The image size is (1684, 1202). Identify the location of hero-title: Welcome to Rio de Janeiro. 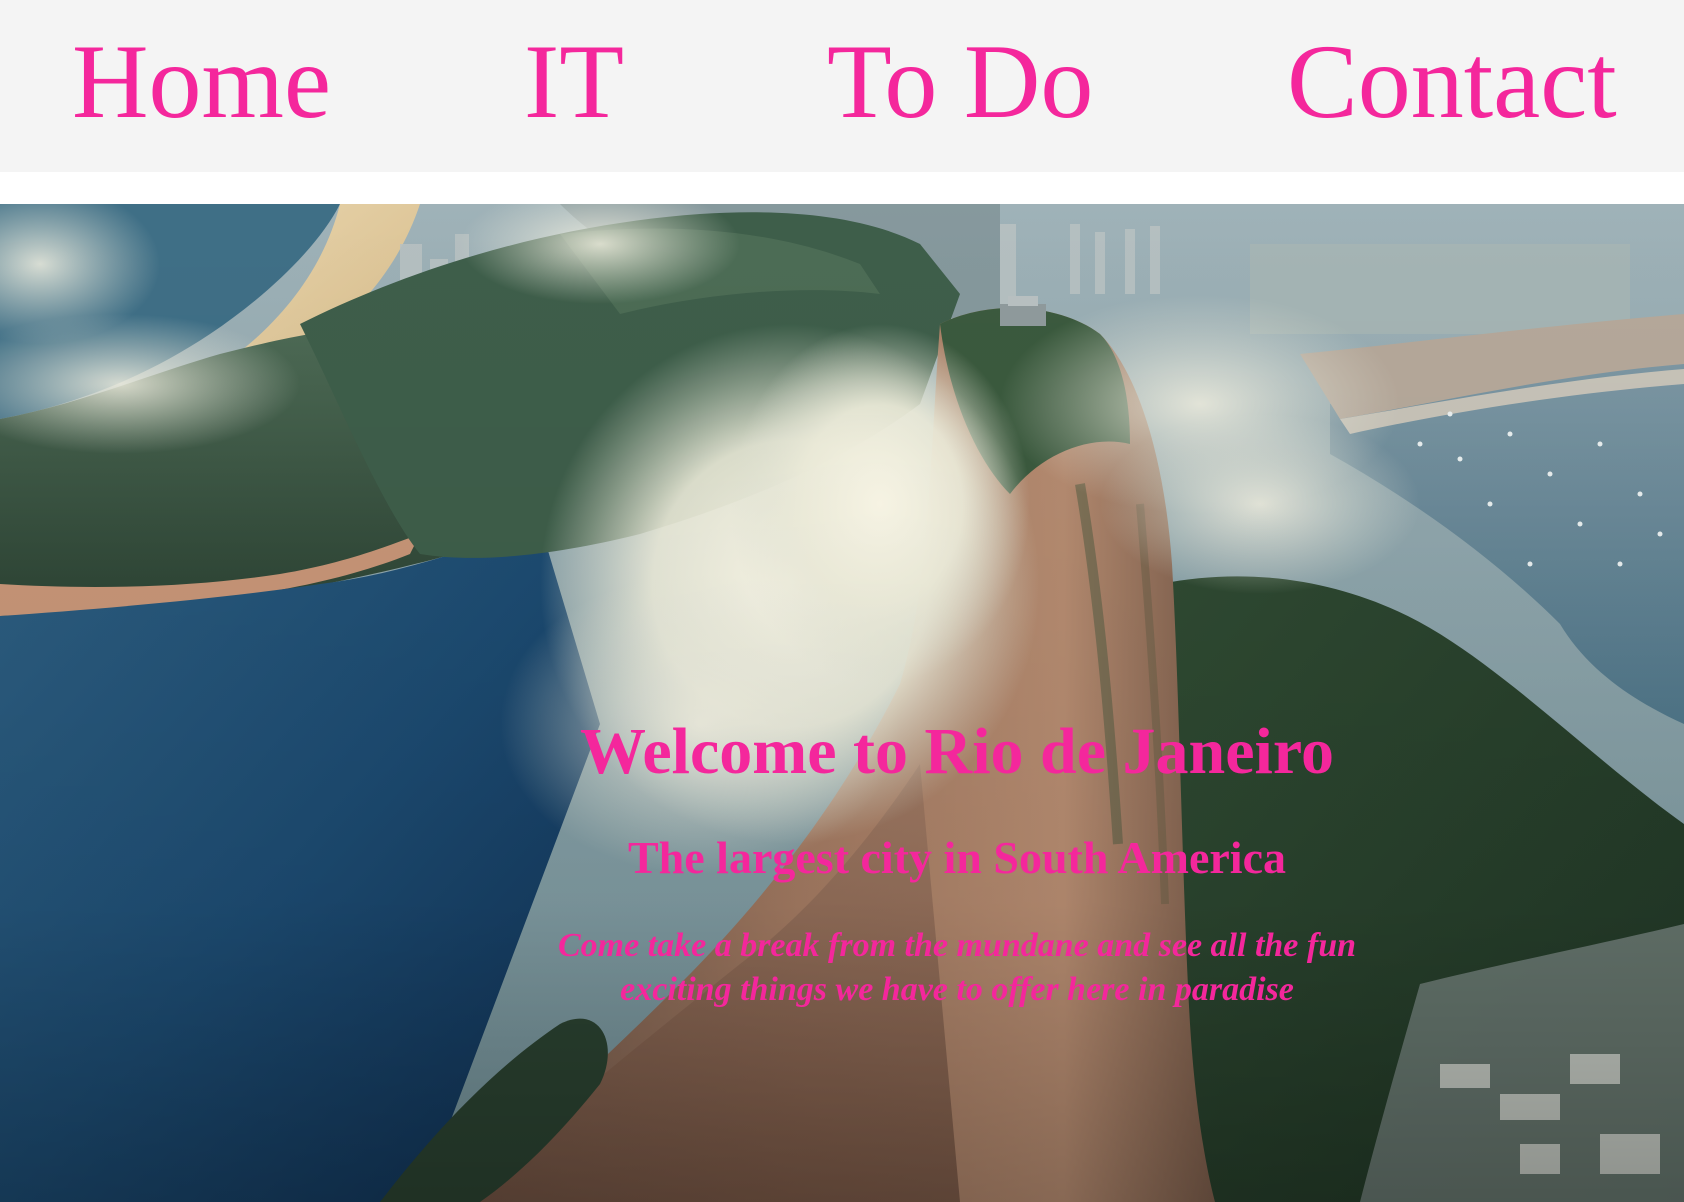
(957, 751).